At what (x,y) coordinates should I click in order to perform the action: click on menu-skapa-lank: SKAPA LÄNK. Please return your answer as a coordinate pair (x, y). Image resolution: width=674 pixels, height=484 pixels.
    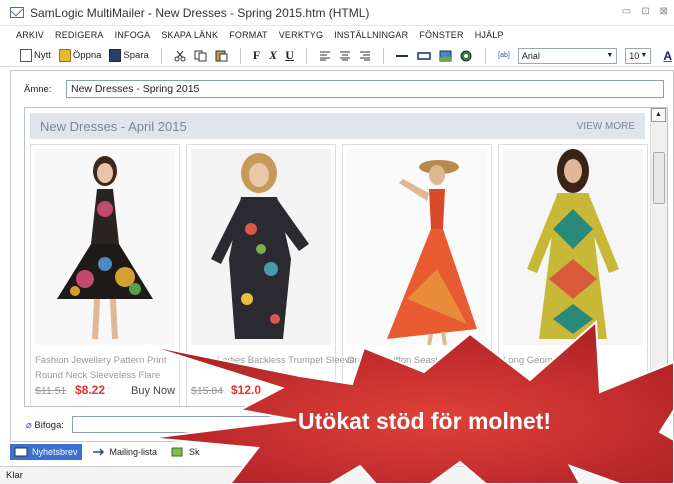
    Looking at the image, I should click on (189, 35).